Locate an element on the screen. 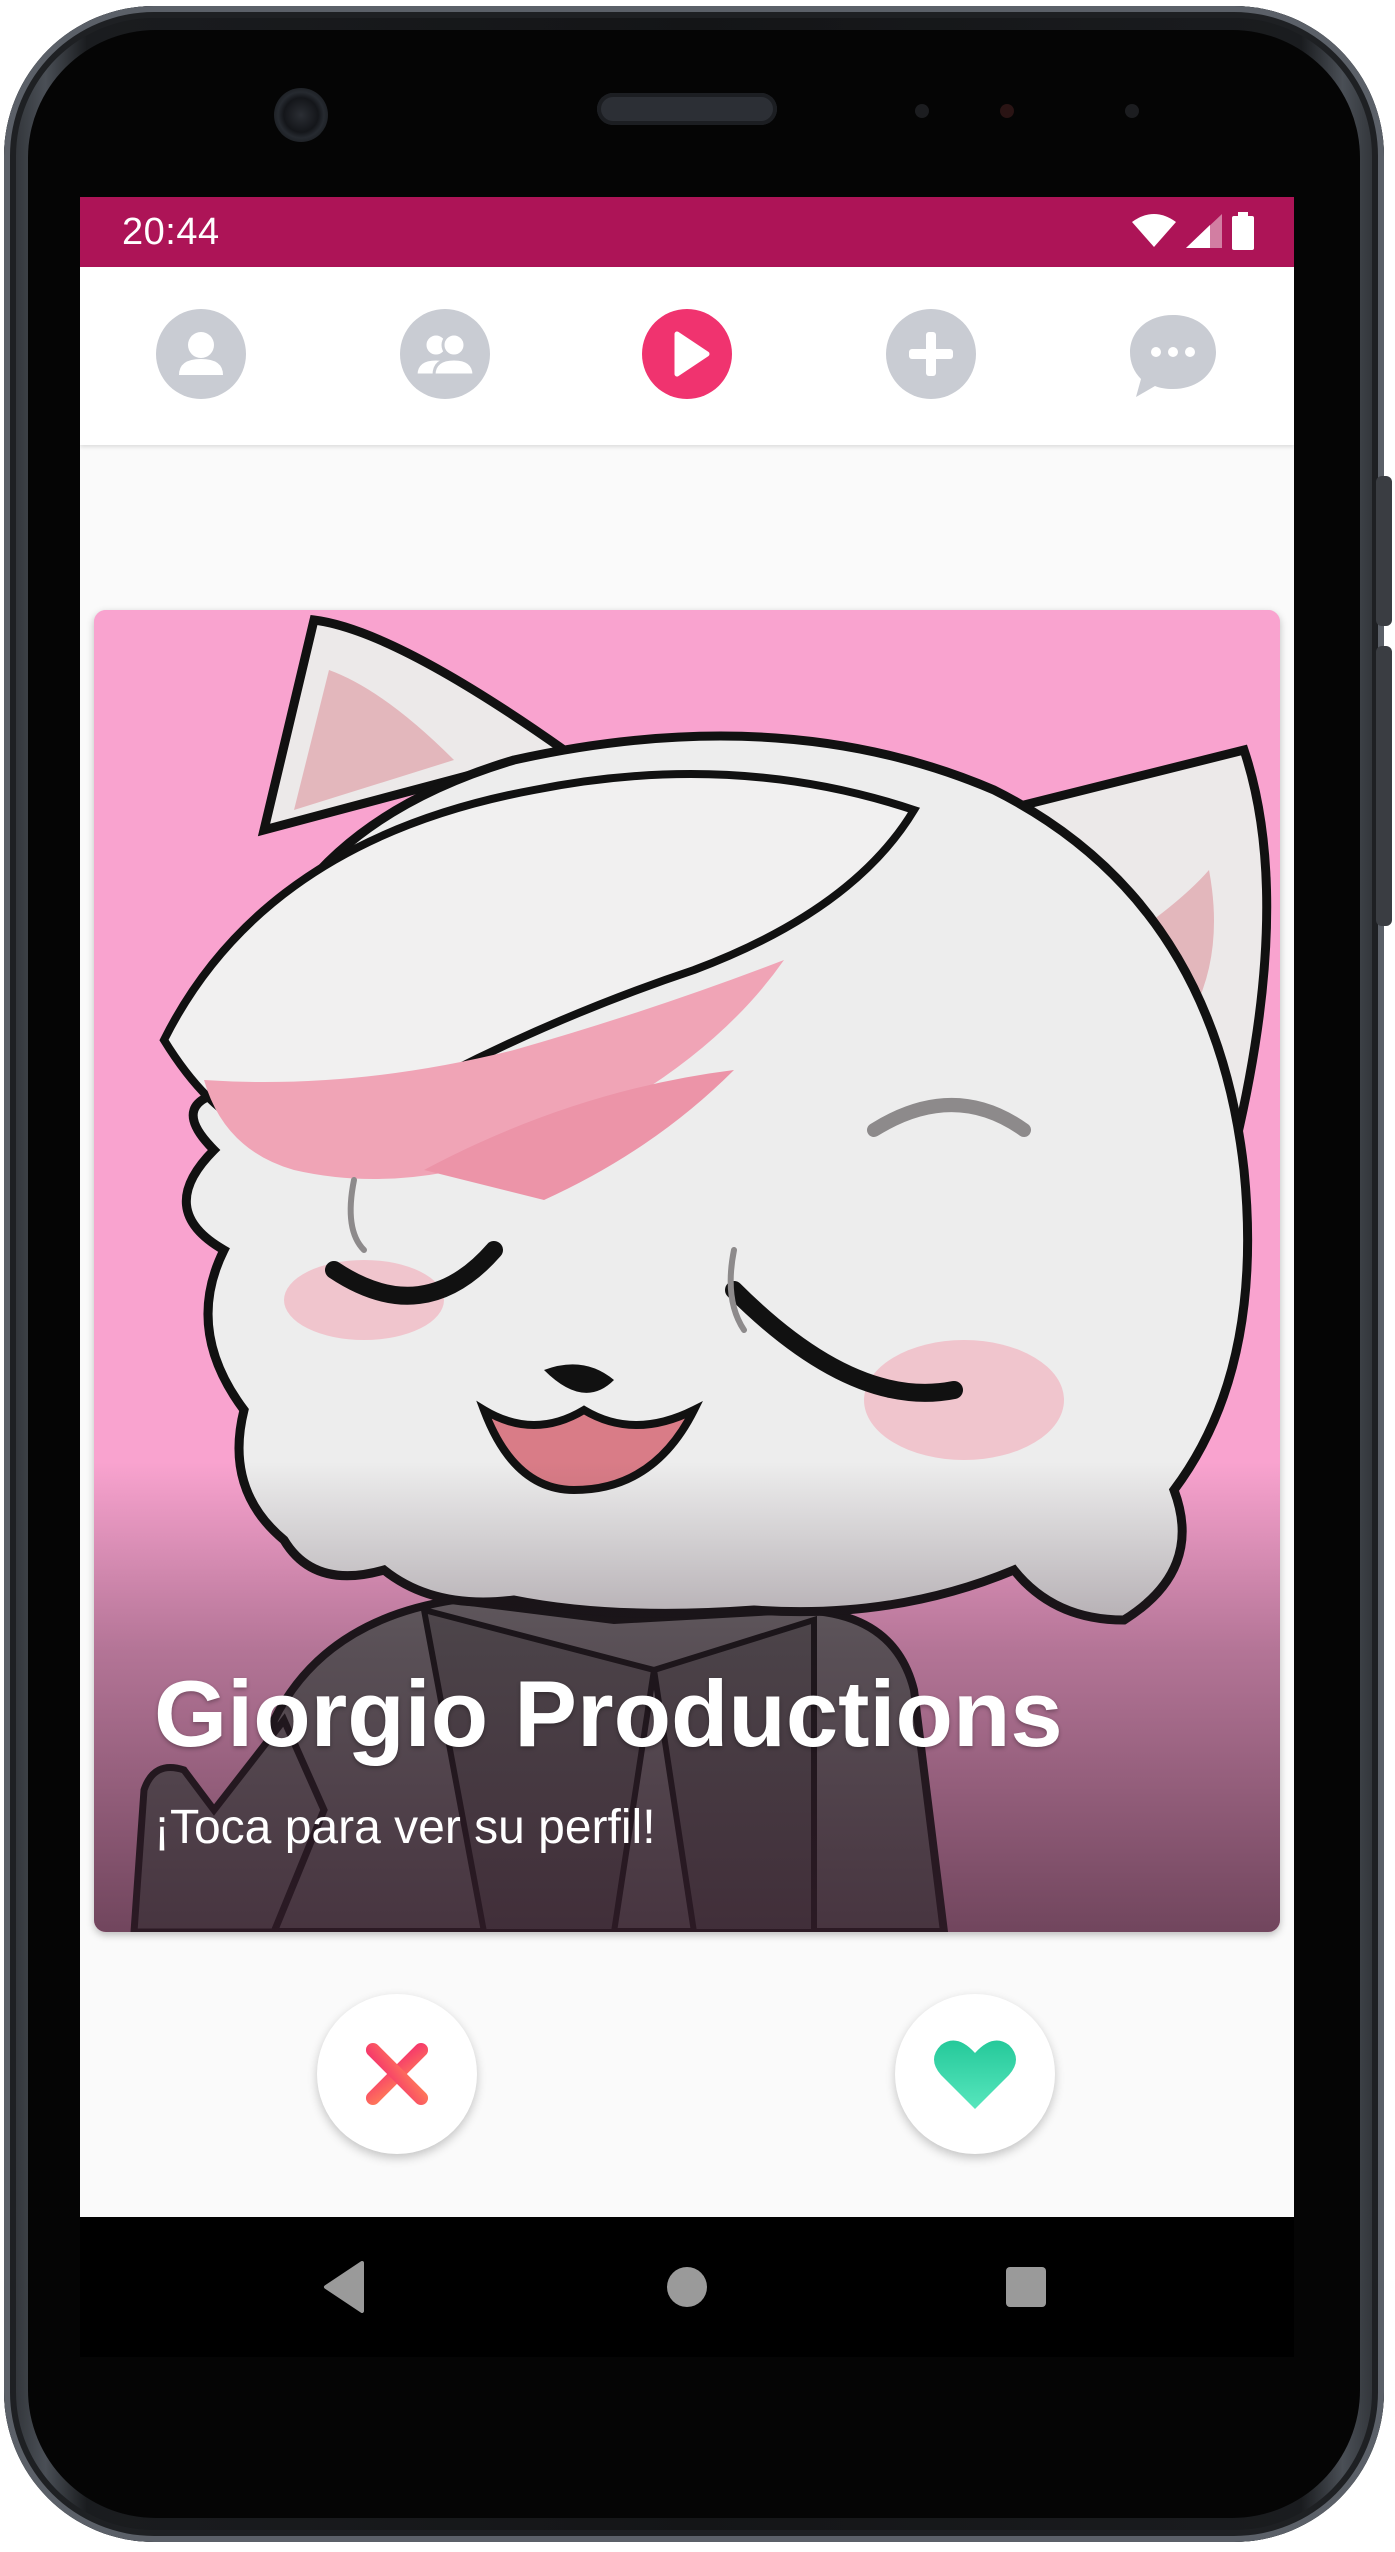 This screenshot has height=2552, width=1395. back-icon is located at coordinates (344, 2287).